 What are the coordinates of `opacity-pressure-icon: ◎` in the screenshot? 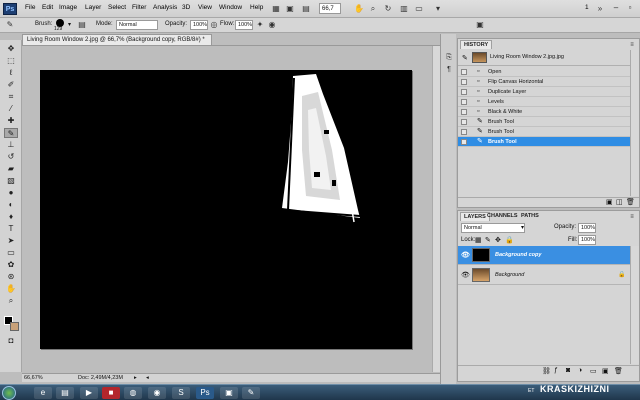 It's located at (214, 25).